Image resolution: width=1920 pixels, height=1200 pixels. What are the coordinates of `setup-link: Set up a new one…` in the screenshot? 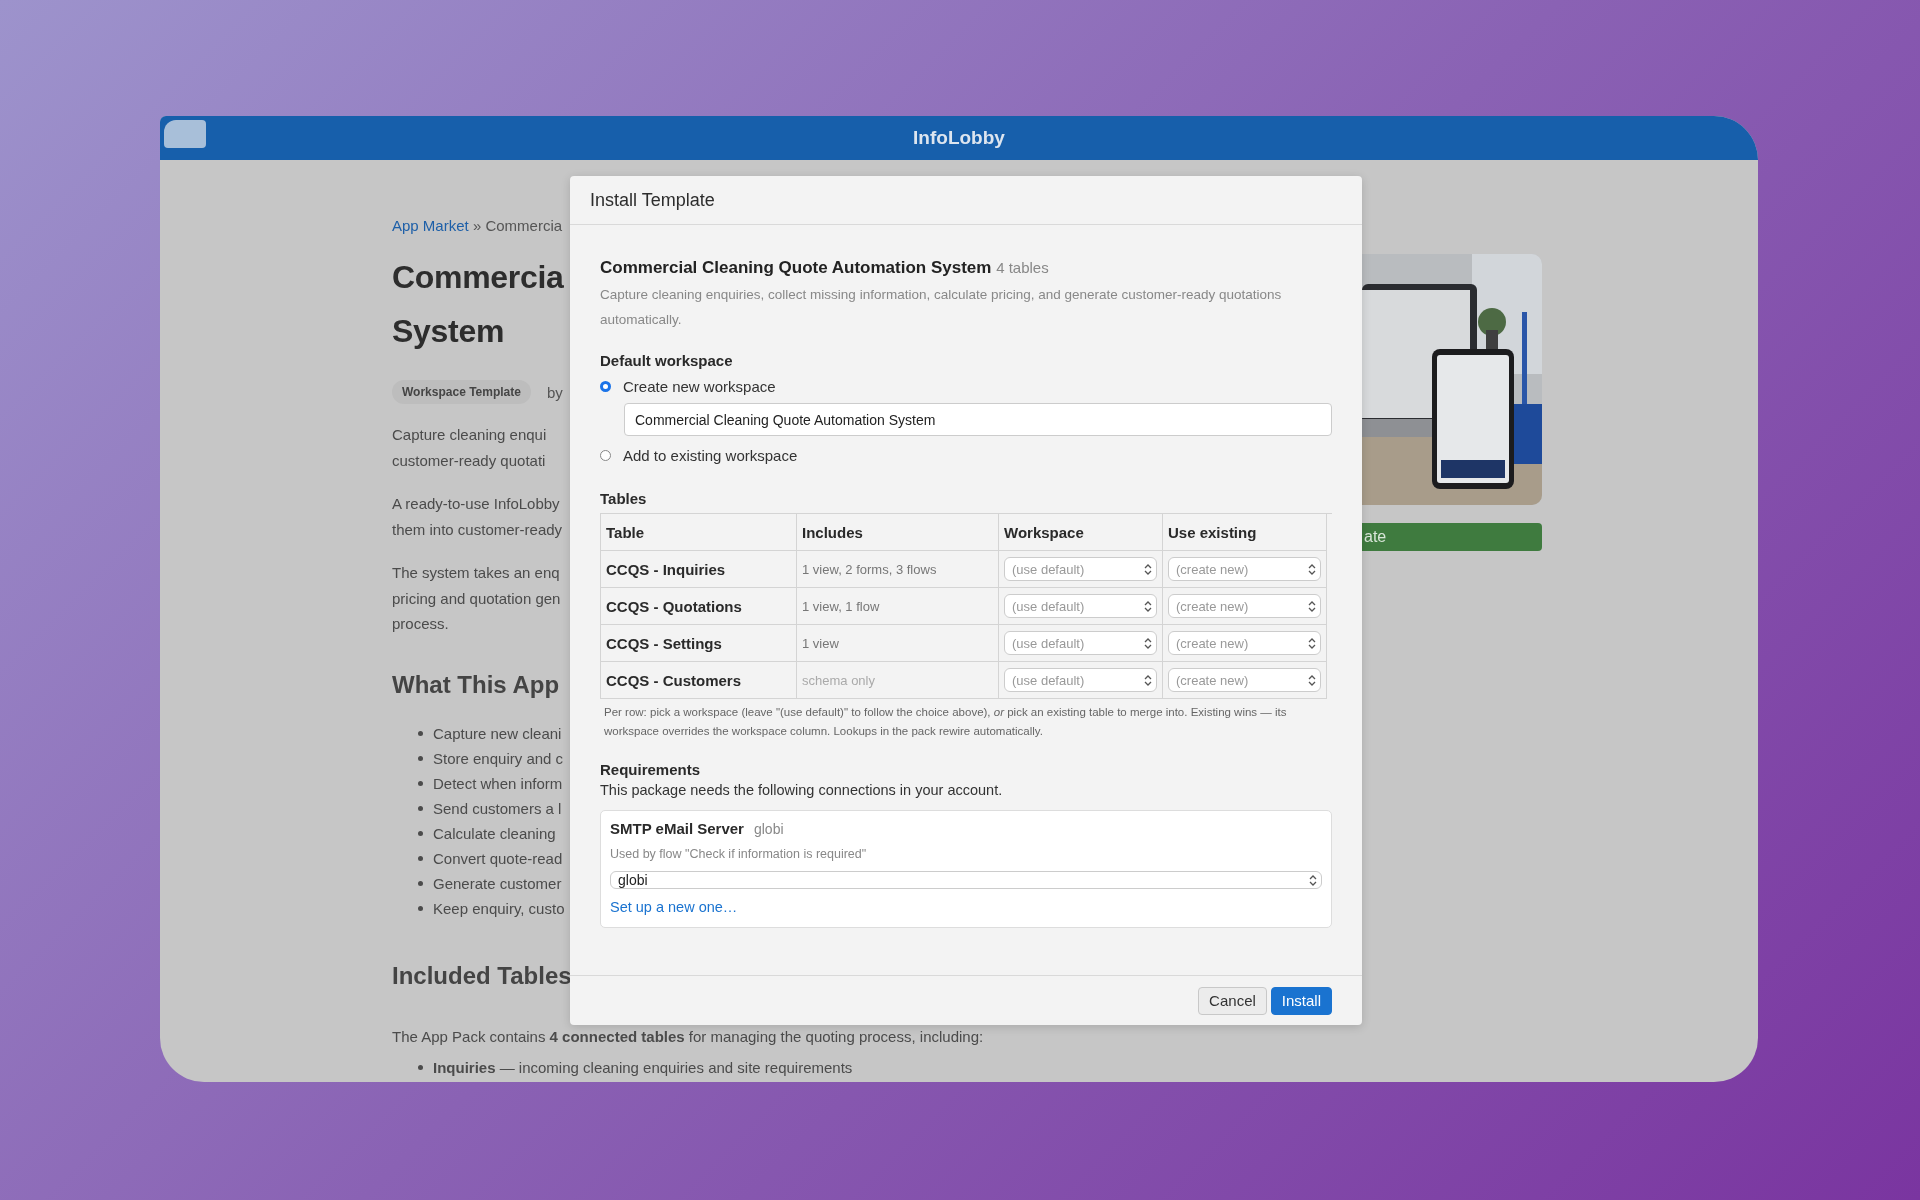 It's located at (674, 907).